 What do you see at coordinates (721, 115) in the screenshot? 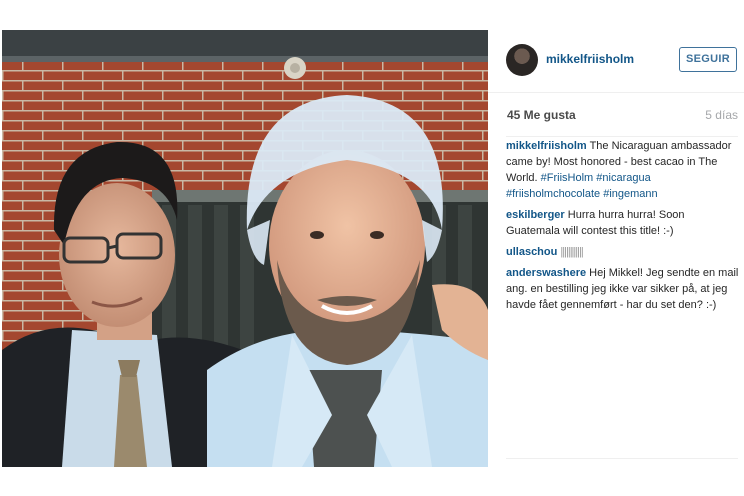
I see `post-timestamp: 5 días` at bounding box center [721, 115].